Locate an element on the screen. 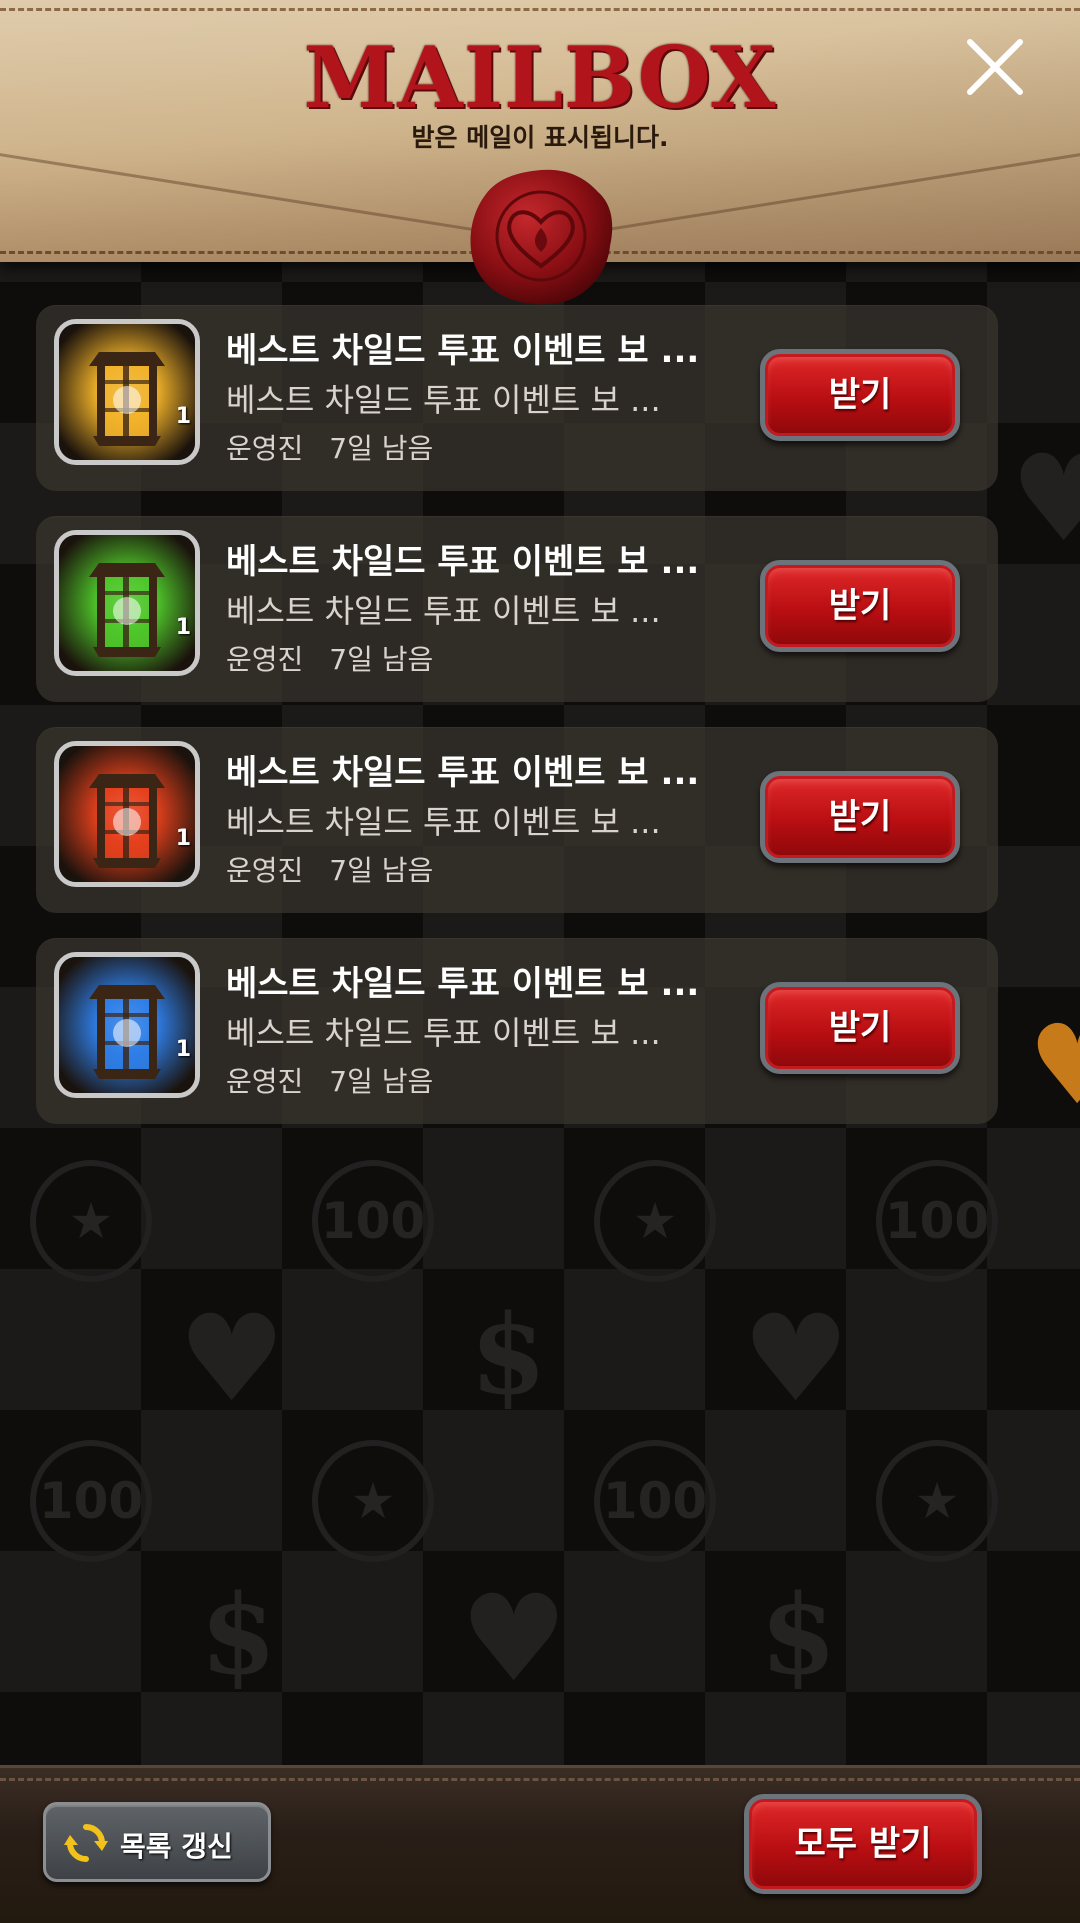 The height and width of the screenshot is (1923, 1080). close-icon is located at coordinates (995, 67).